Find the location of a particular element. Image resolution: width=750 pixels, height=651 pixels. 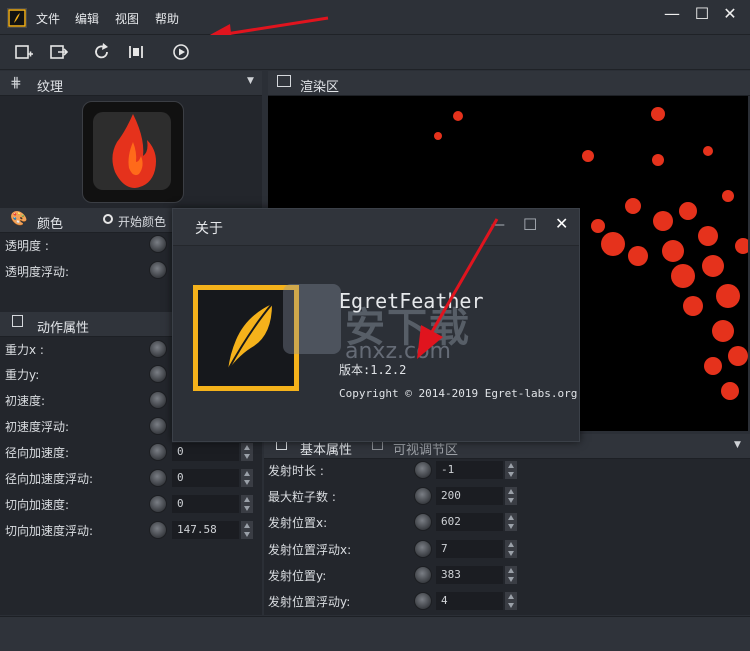

tangent-accel-float-input: 147.58 is located at coordinates (205, 530).